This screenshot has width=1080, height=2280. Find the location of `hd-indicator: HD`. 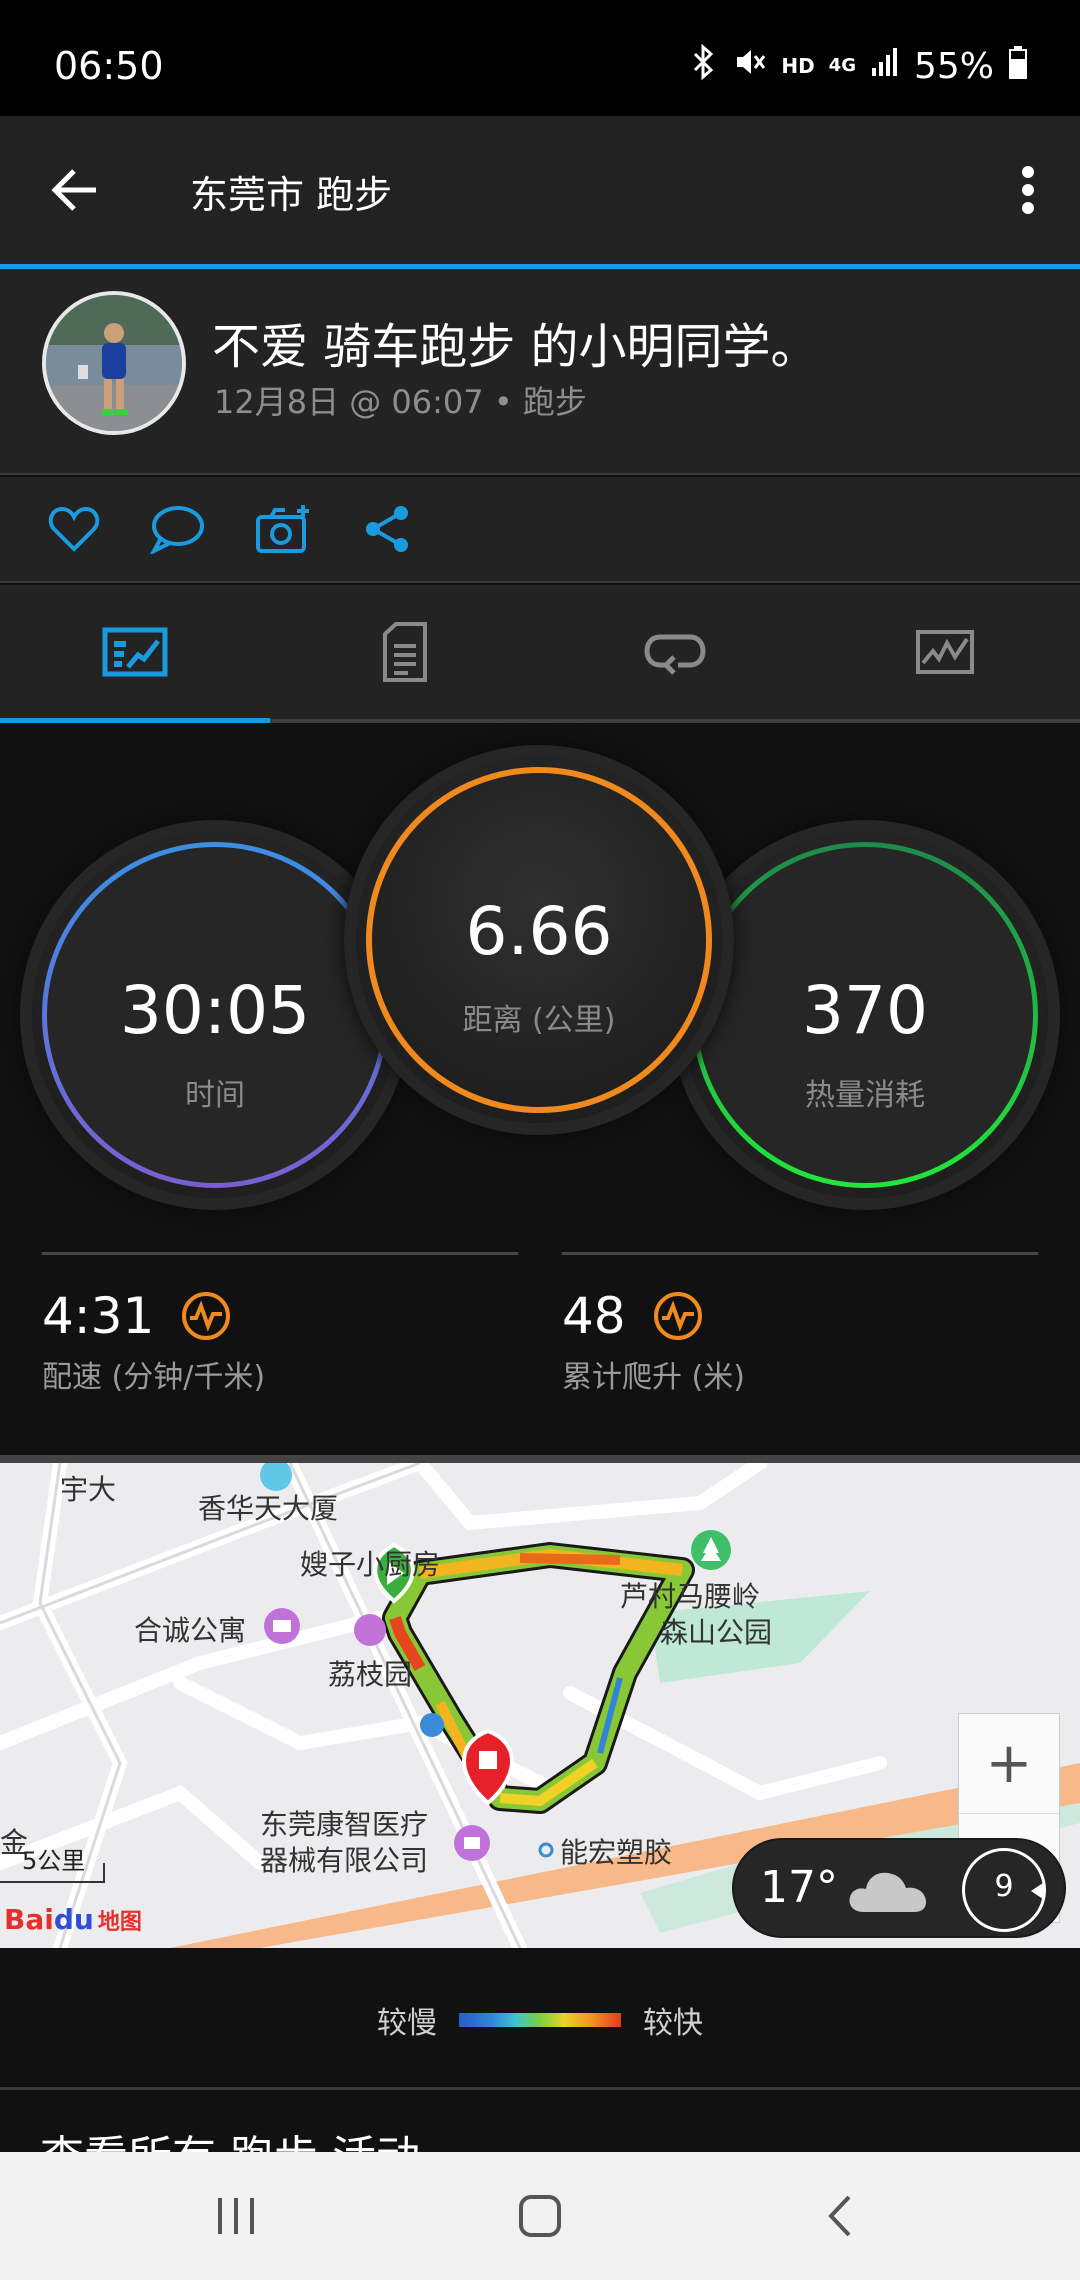

hd-indicator: HD is located at coordinates (798, 66).